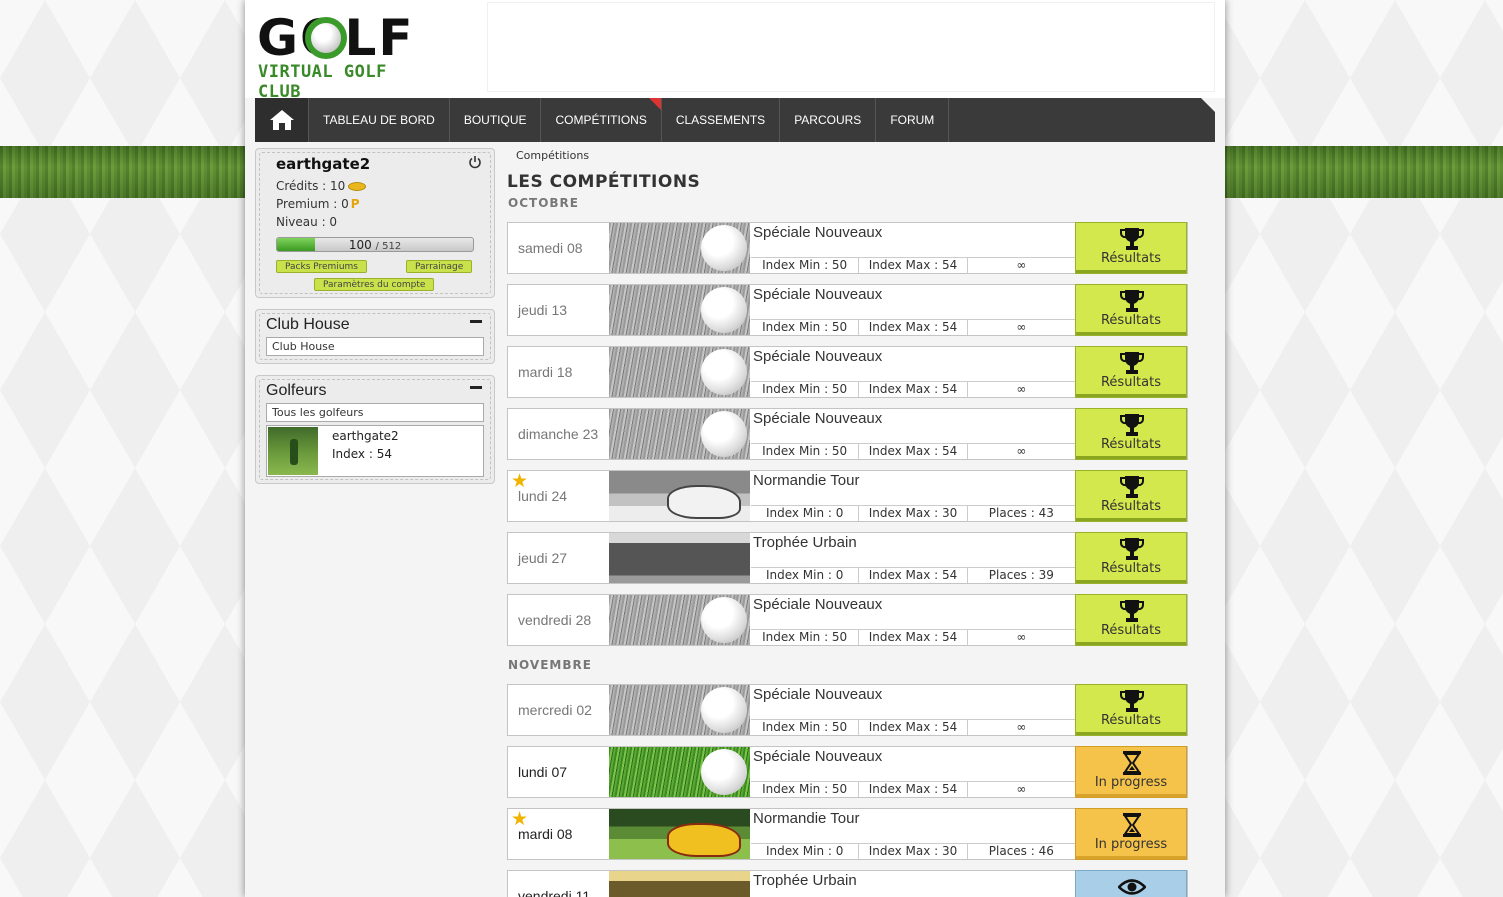 The width and height of the screenshot is (1503, 897). I want to click on golfer-card: earthgate2 Index : 54, so click(375, 451).